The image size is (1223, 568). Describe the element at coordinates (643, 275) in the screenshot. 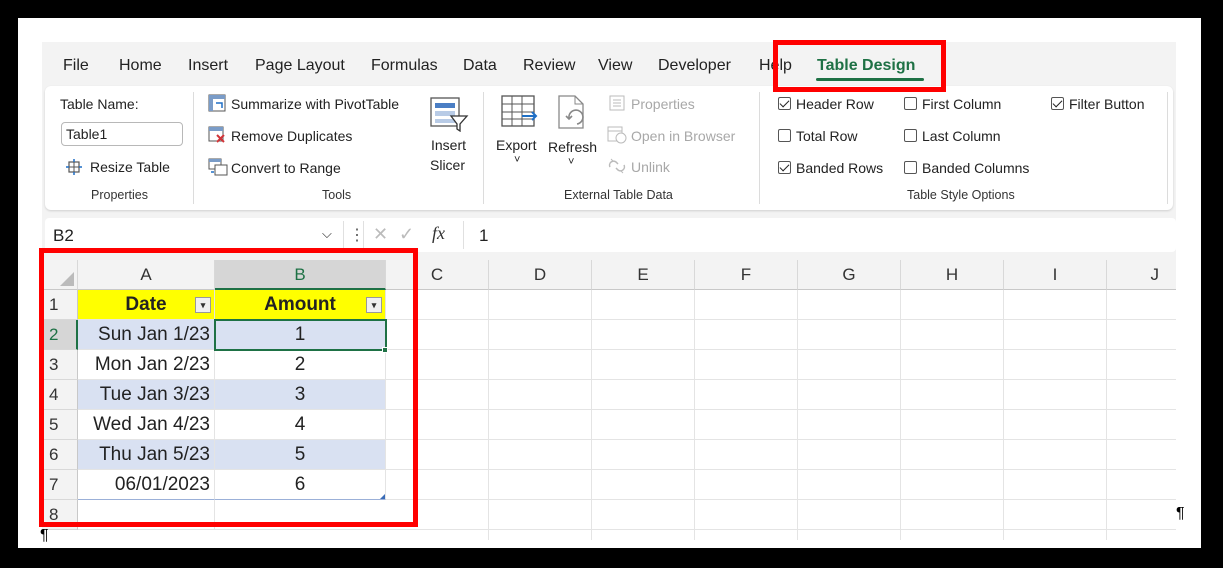

I see `column-header-e: E` at that location.